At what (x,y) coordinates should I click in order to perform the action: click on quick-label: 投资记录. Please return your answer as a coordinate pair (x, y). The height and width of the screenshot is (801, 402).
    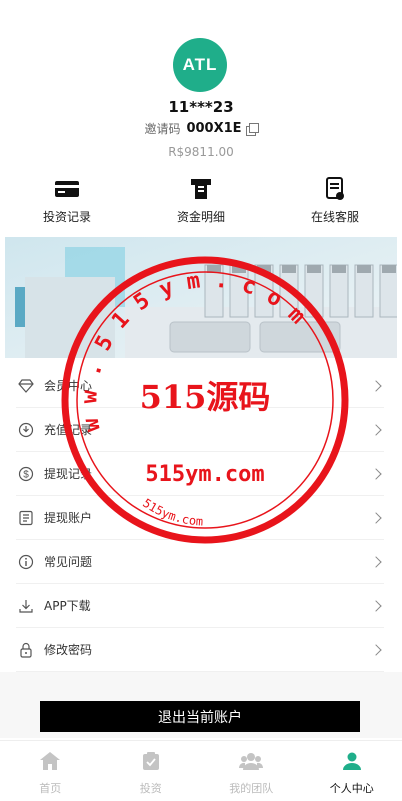
    Looking at the image, I should click on (66, 217).